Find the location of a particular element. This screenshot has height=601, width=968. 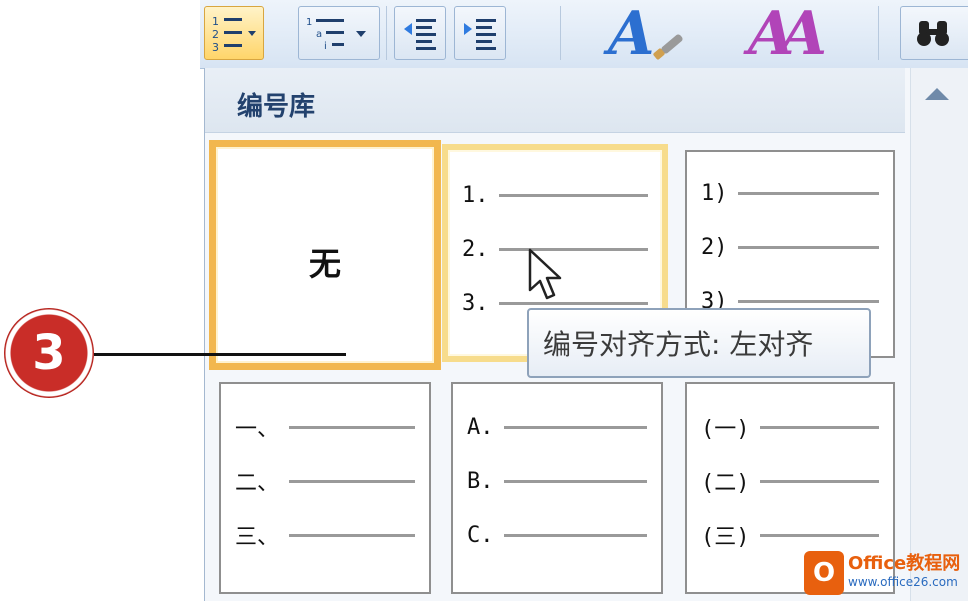

numbering-option-letter-dot: A. B. C. is located at coordinates (557, 488).